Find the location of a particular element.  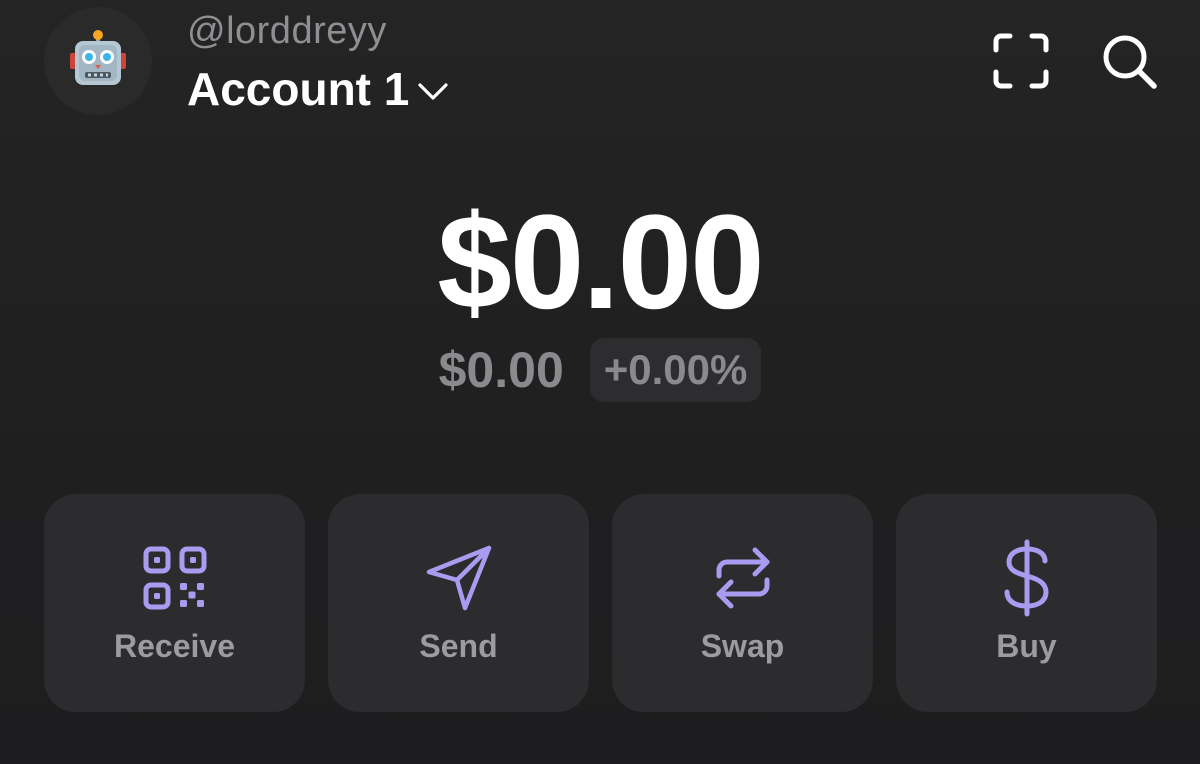

swap-label: Swap is located at coordinates (742, 646).